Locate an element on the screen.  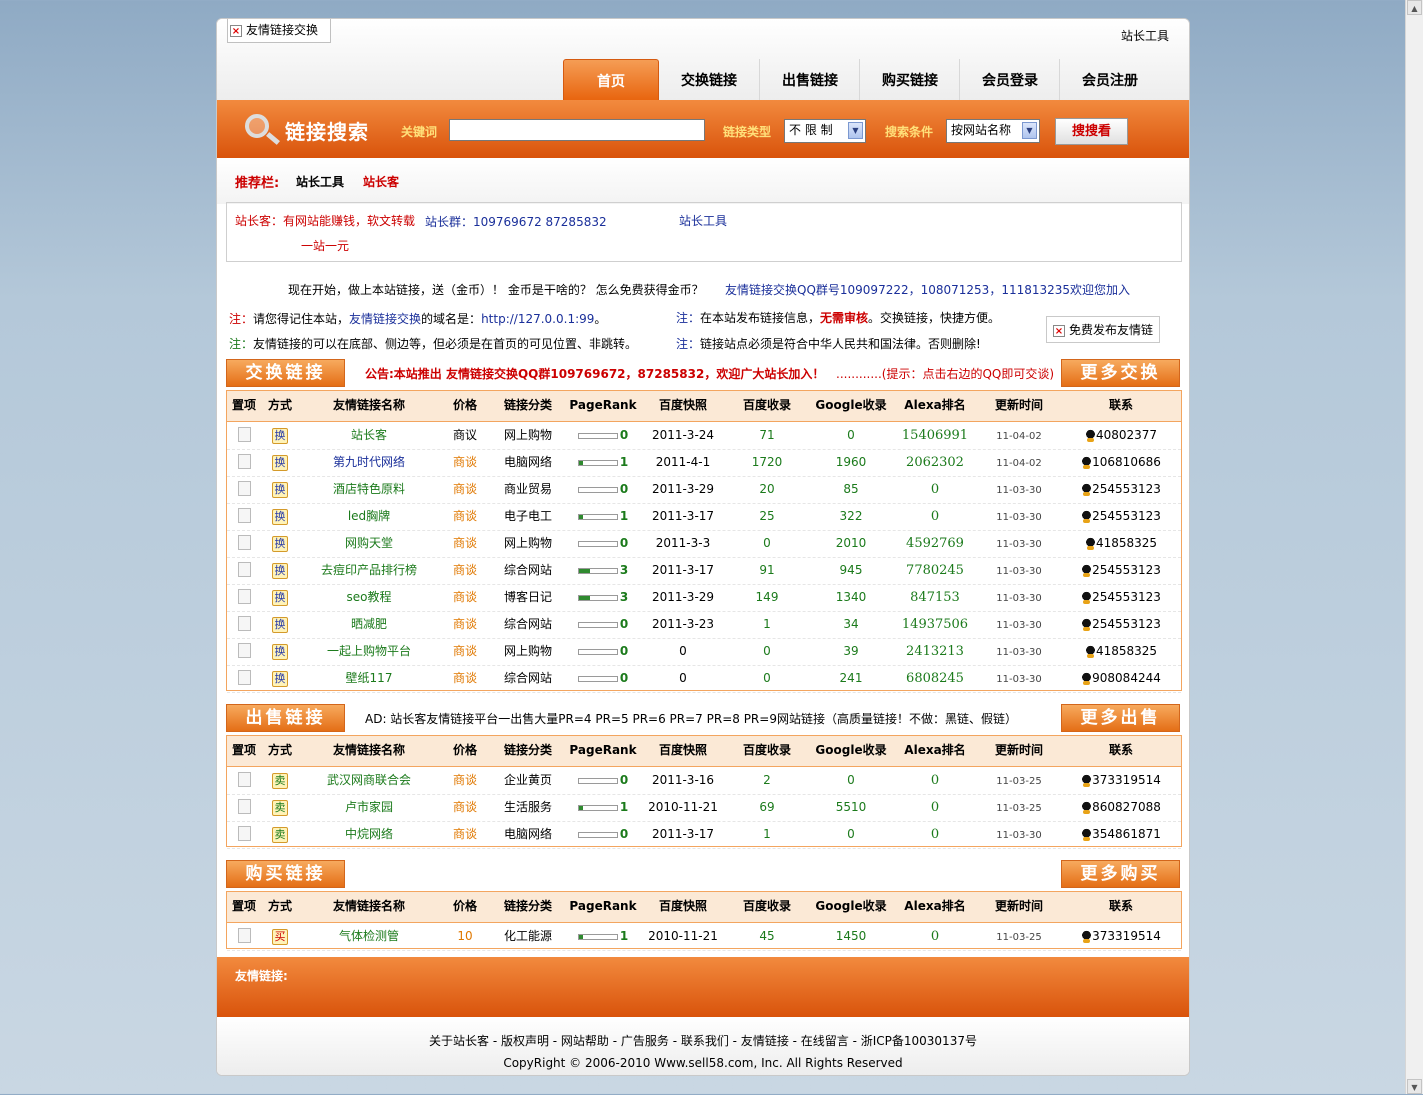
cell-contact: 373319514 is located at coordinates (1121, 936).